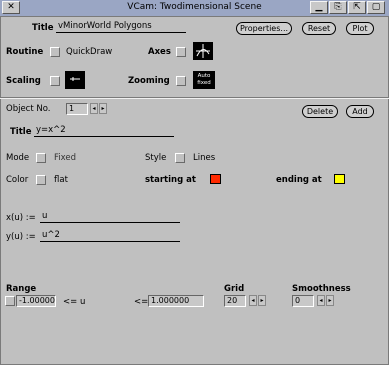 The image size is (389, 365). Describe the element at coordinates (262, 300) in the screenshot. I see `grid-up-arrow: ▸` at that location.